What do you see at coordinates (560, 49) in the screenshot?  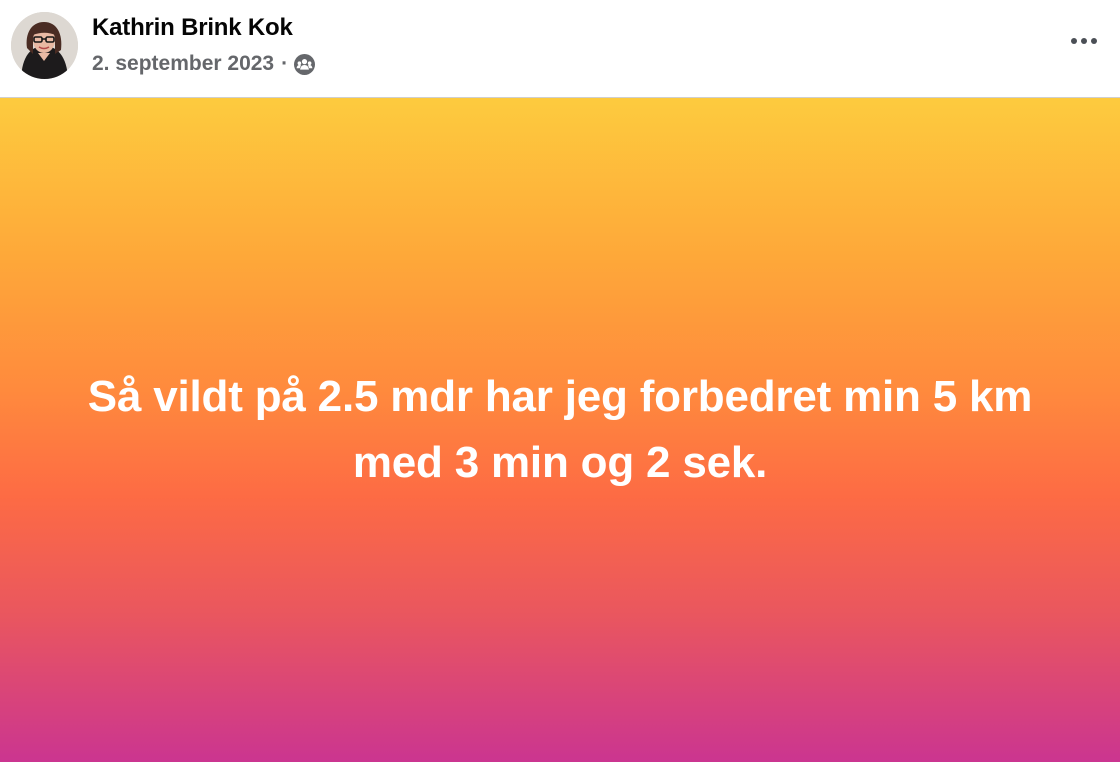 I see `post-header: Kathrin Brink Kok 2. september 2023 ·` at bounding box center [560, 49].